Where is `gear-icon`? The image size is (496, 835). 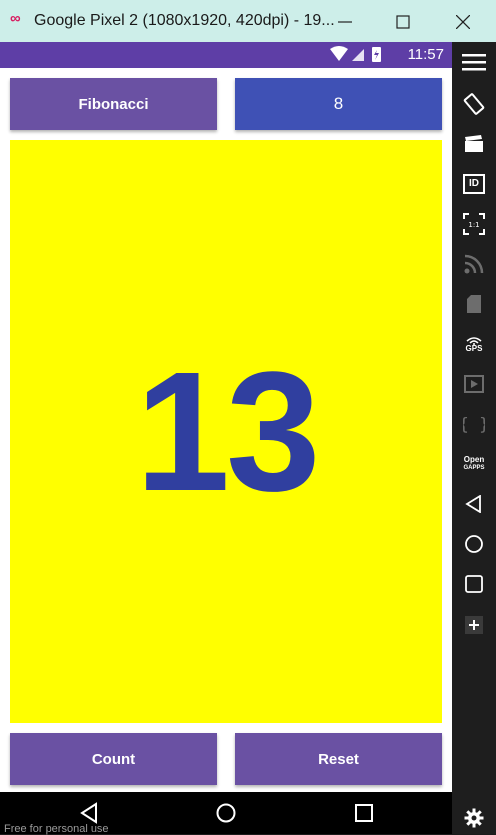
gear-icon is located at coordinates (474, 818).